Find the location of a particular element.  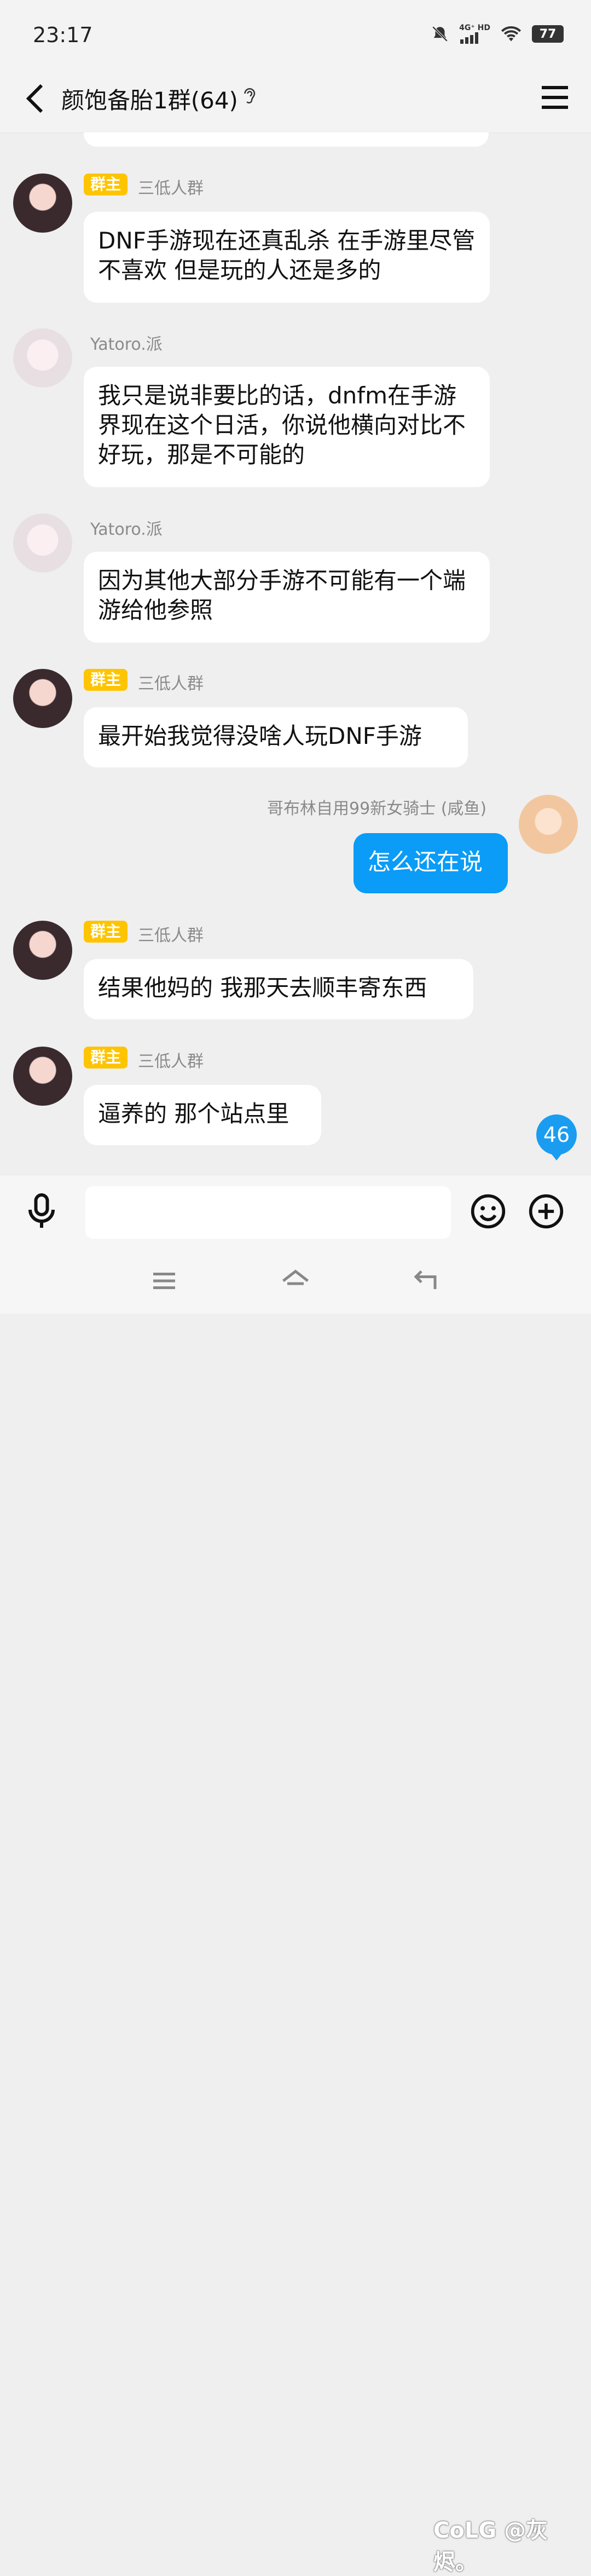

previous-message-bubble is located at coordinates (287, 140).